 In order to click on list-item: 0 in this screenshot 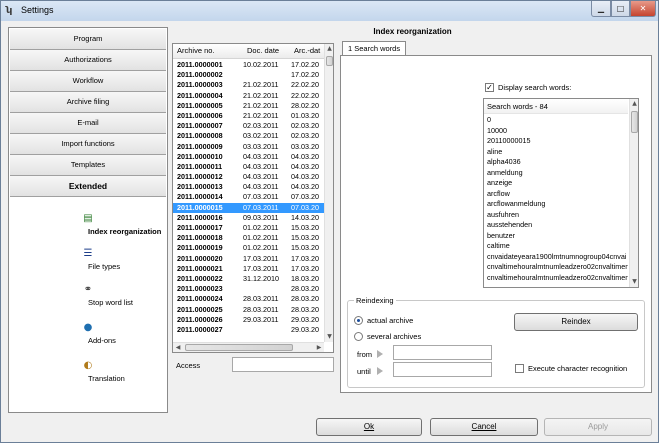, I will do `click(556, 120)`.